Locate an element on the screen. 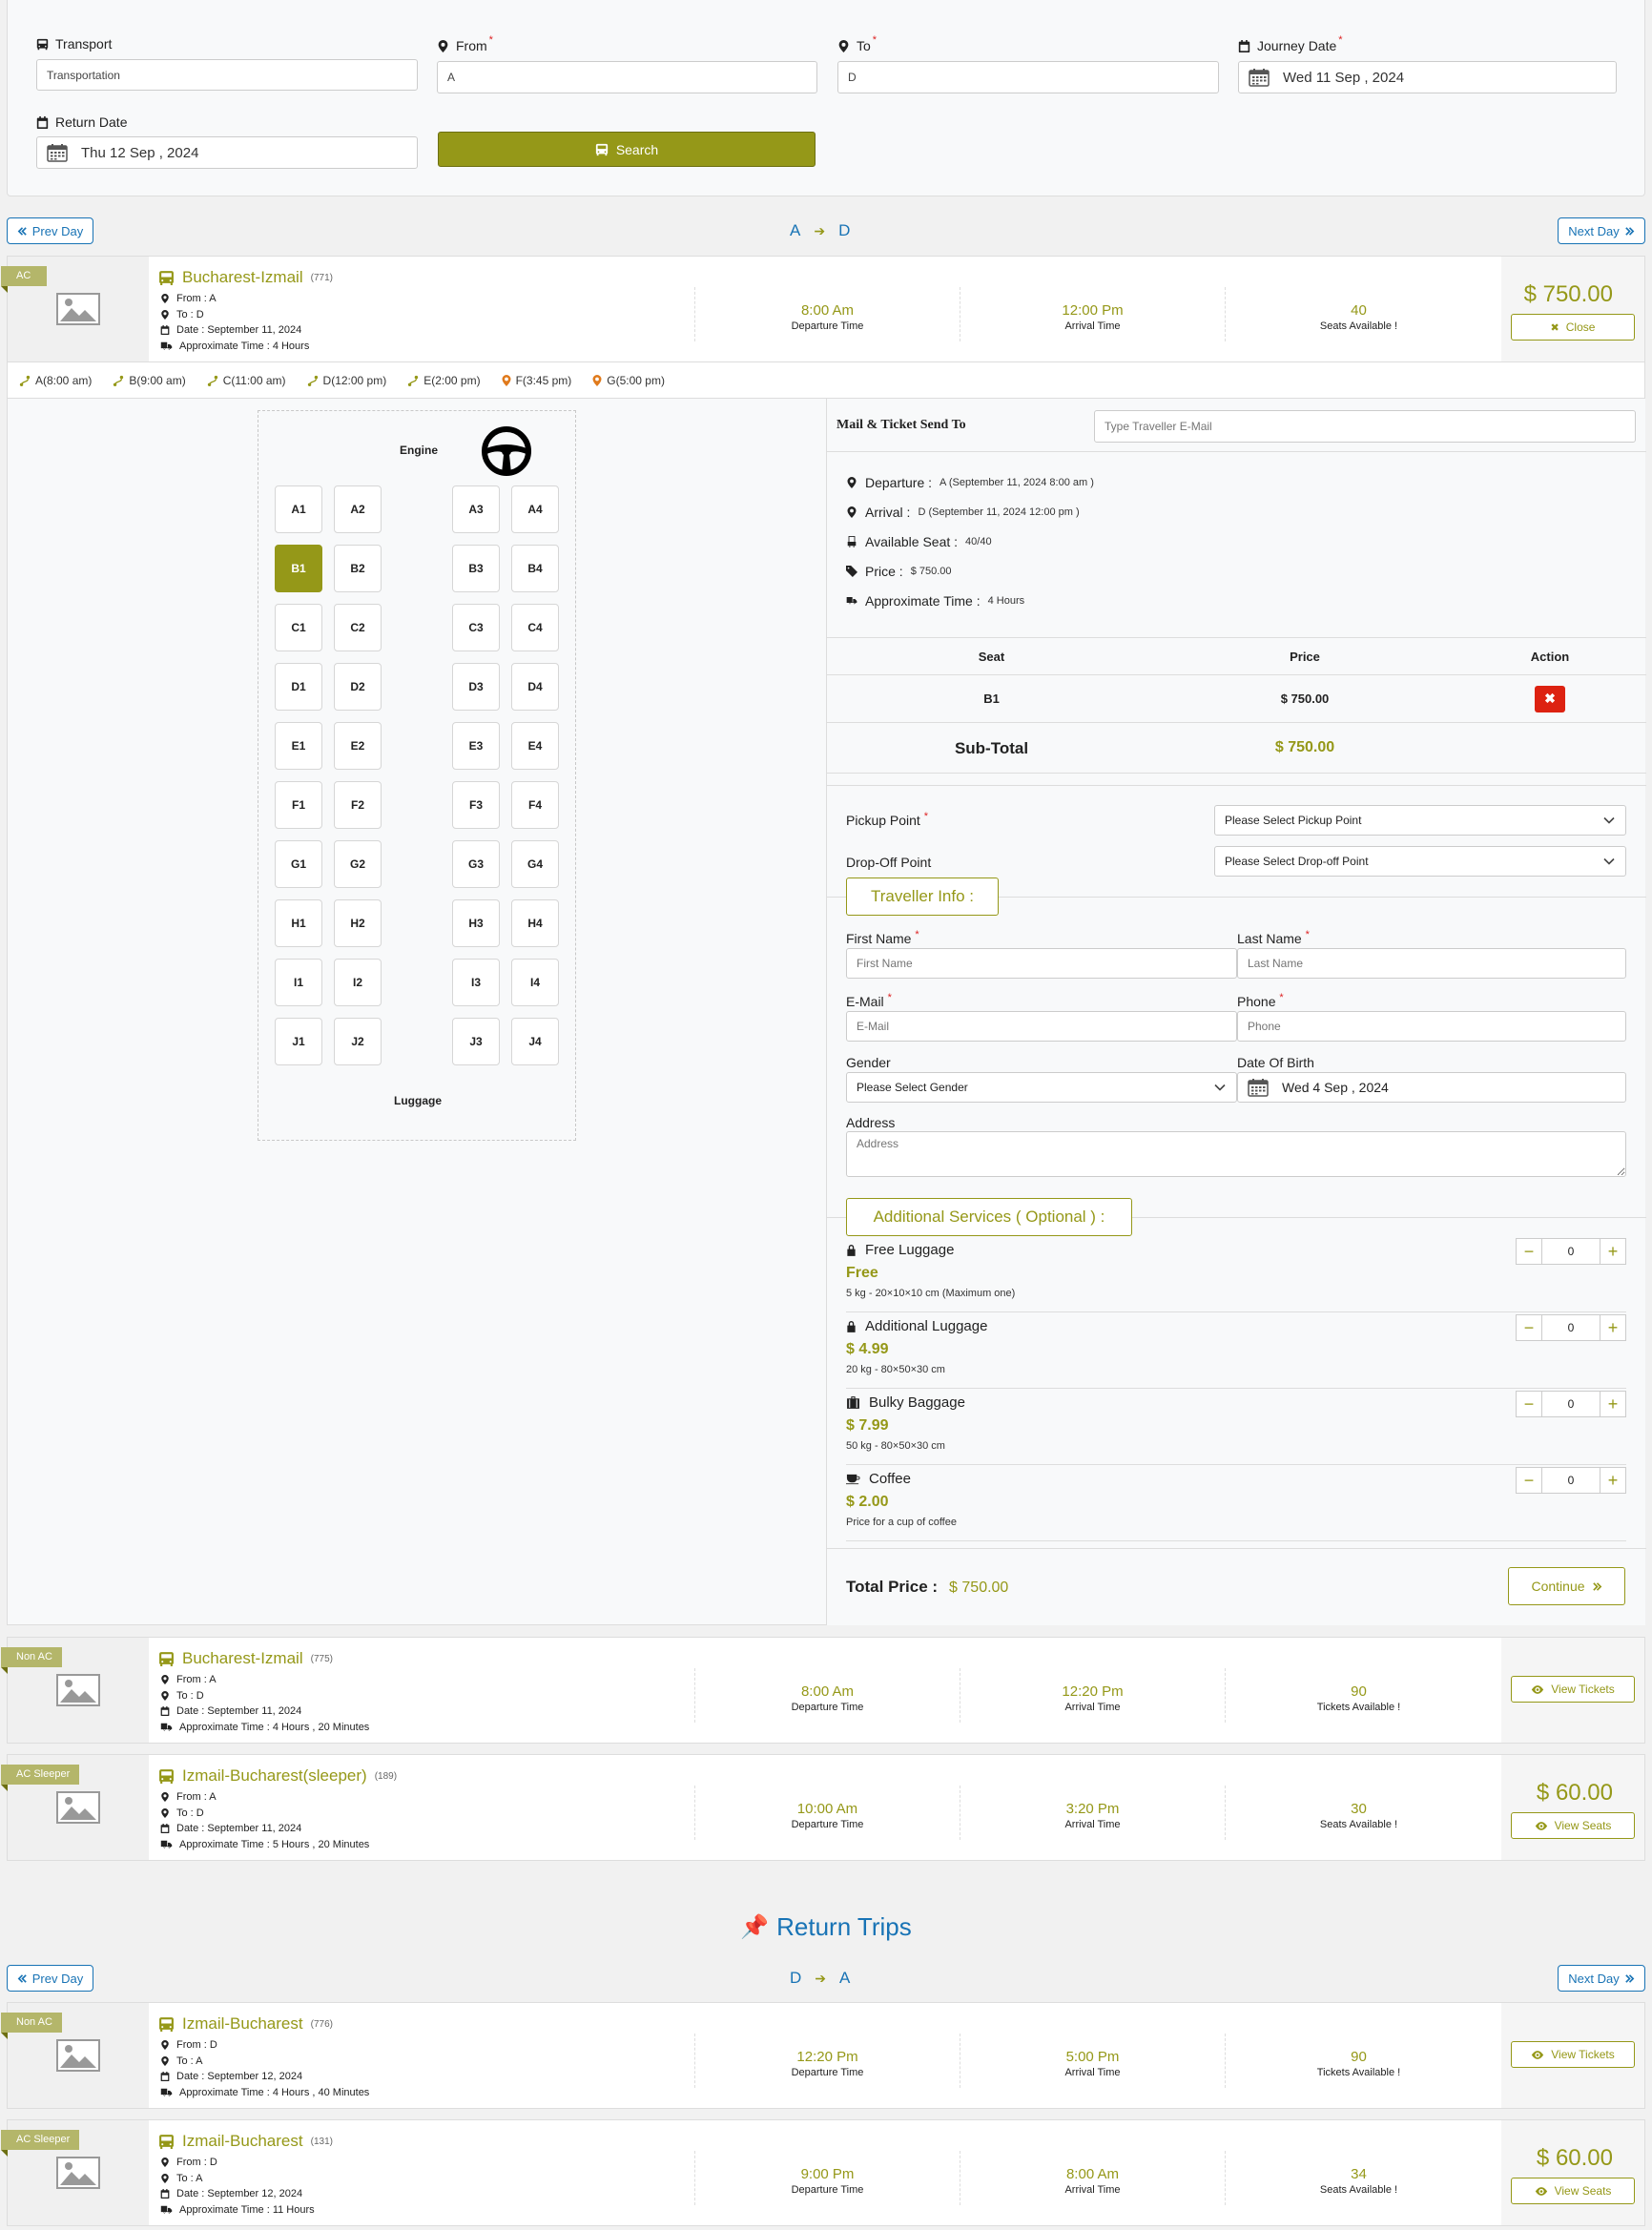 This screenshot has width=1652, height=2230. seat-e2: E2 is located at coordinates (358, 746).